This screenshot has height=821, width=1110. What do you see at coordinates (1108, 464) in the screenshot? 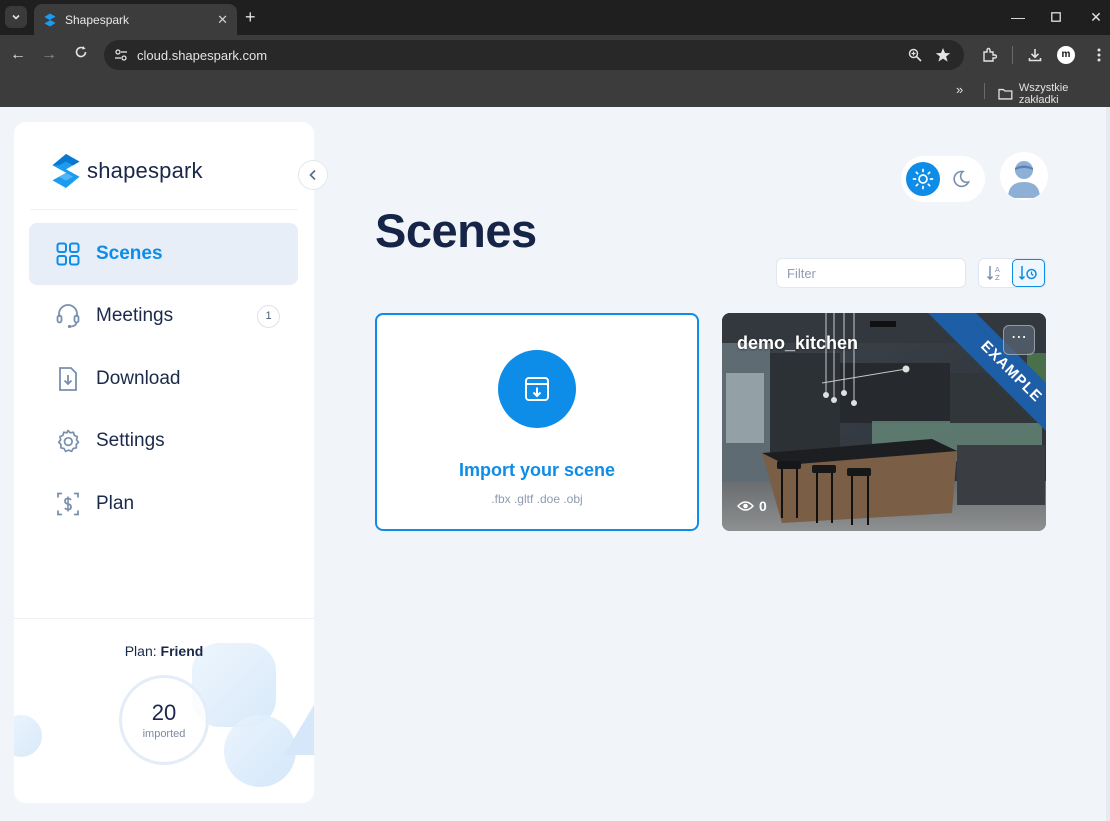
I see `page-scrollbar` at bounding box center [1108, 464].